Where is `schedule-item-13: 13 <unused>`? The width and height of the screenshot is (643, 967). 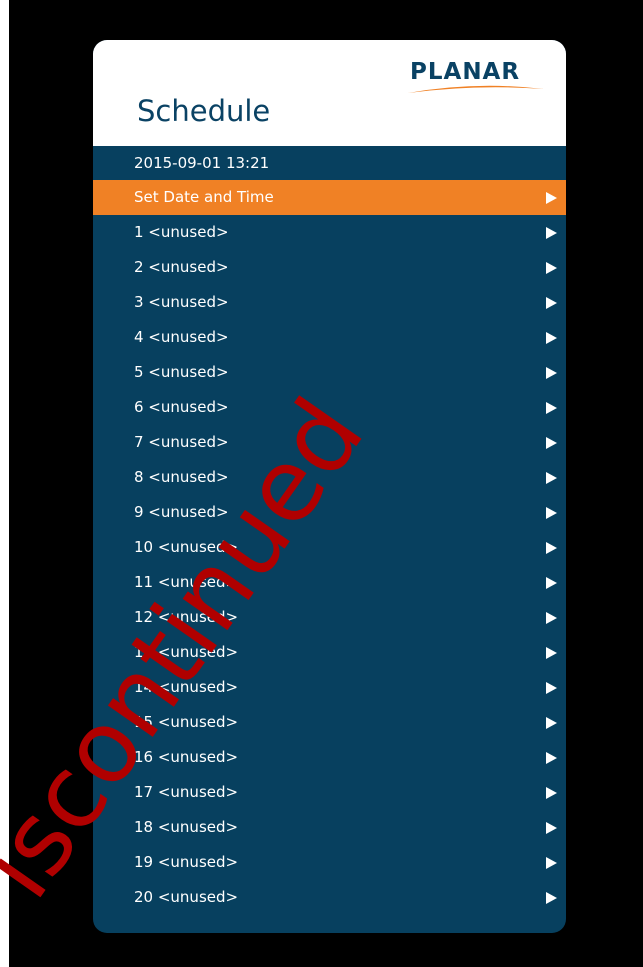
schedule-item-13: 13 <unused> is located at coordinates (329, 652).